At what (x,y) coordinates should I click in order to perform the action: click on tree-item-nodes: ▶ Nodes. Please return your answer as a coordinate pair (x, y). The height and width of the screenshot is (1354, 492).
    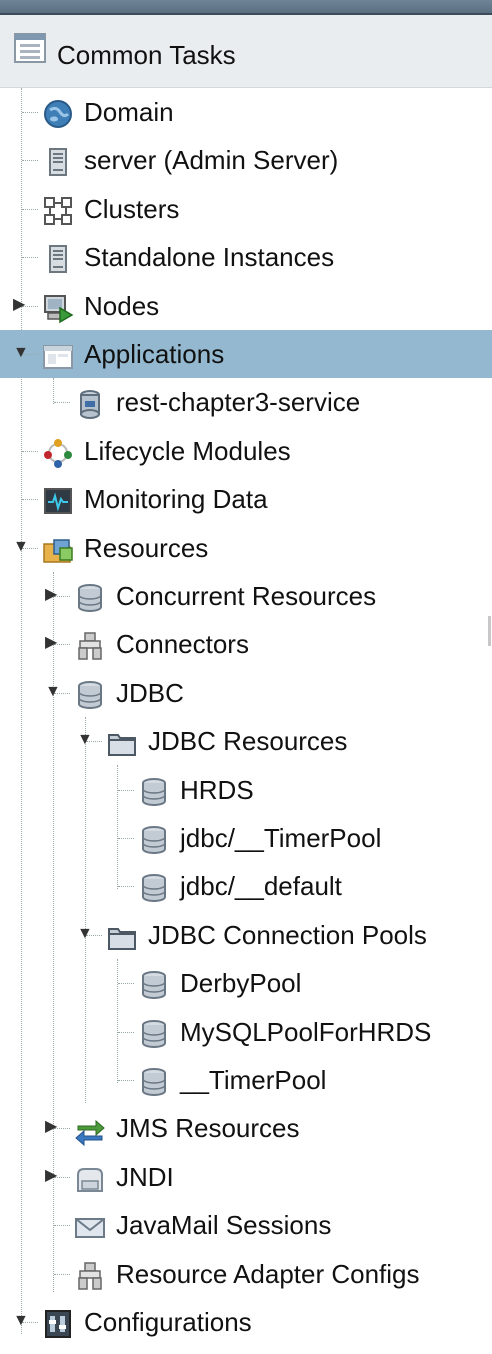
    Looking at the image, I should click on (246, 306).